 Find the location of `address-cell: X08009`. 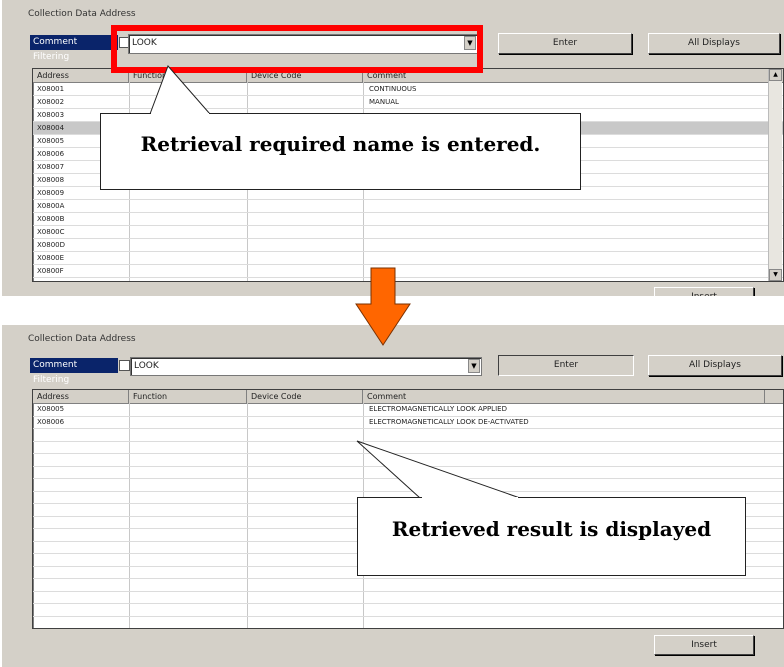

address-cell: X08009 is located at coordinates (51, 193).